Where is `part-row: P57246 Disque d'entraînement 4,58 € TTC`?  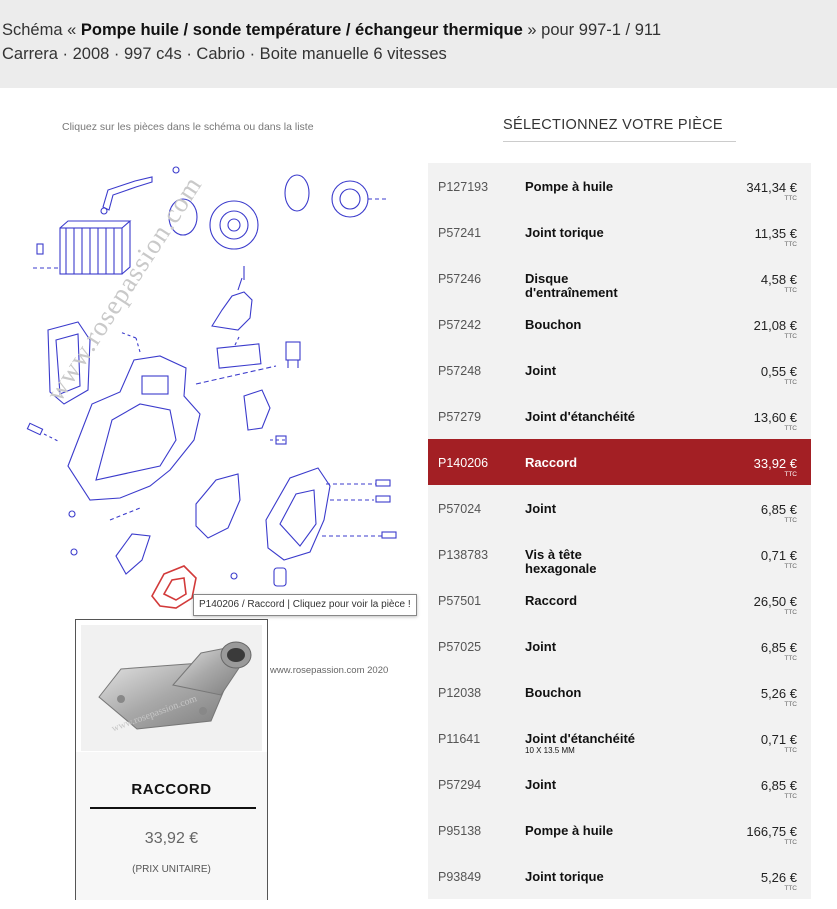
part-row: P57246 Disque d'entraînement 4,58 € TTC is located at coordinates (619, 278).